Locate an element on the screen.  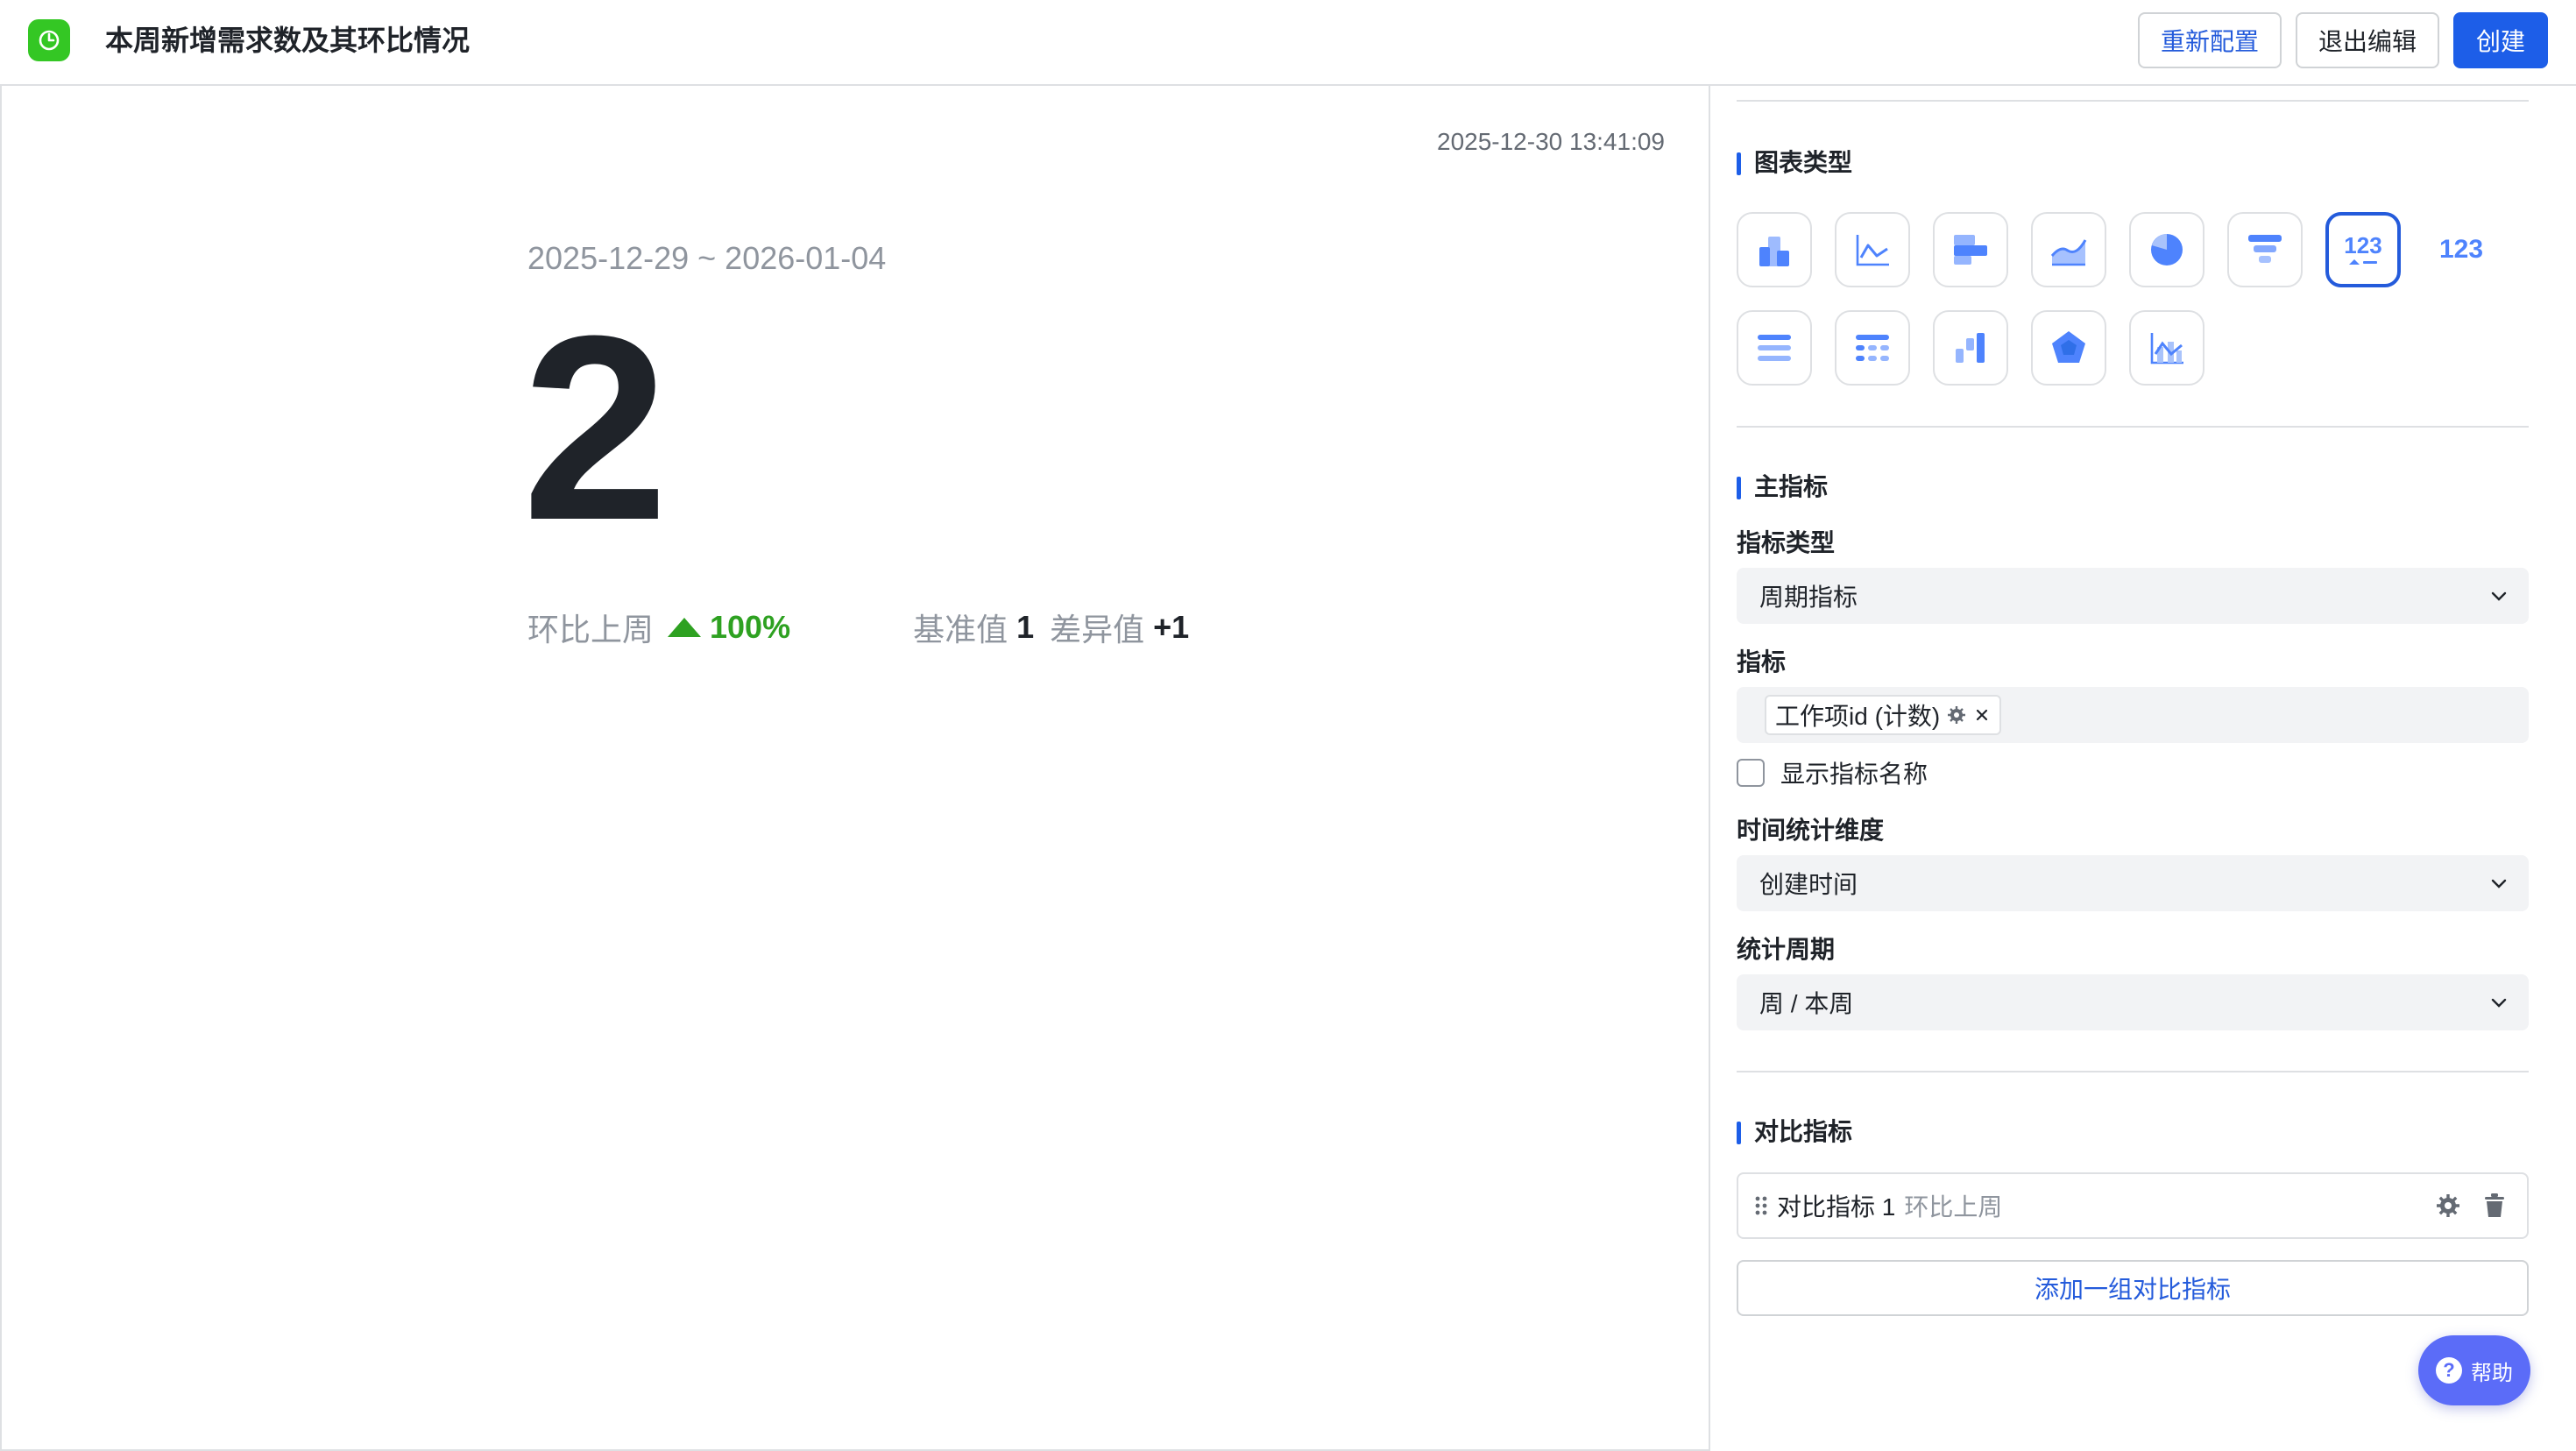
indicator-card-icon-label: 123 is located at coordinates (2363, 245).